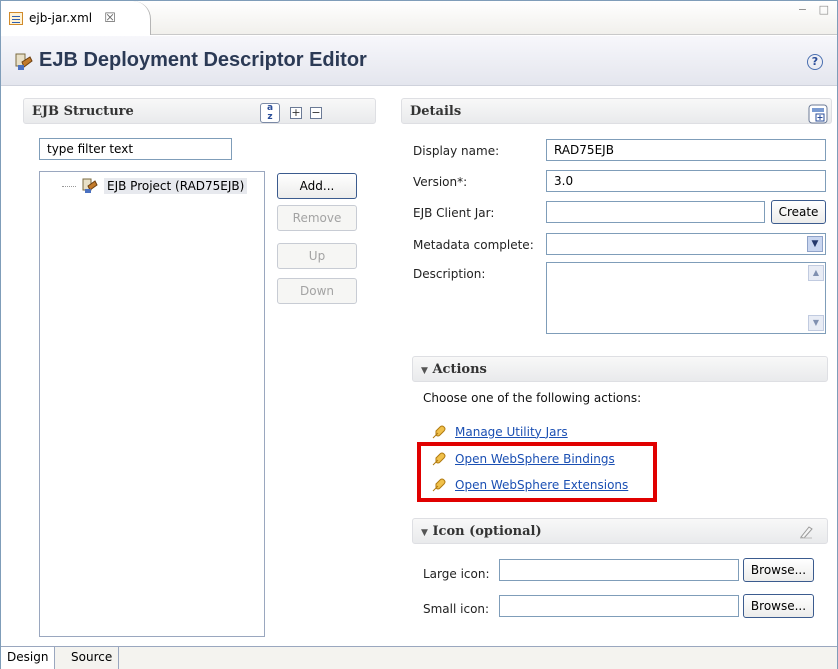 This screenshot has width=838, height=669. What do you see at coordinates (487, 531) in the screenshot?
I see `icon-section-title-text: Icon (optional)` at bounding box center [487, 531].